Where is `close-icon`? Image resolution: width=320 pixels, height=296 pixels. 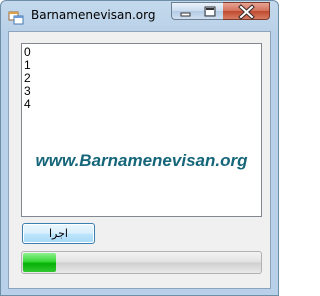 close-icon is located at coordinates (246, 12).